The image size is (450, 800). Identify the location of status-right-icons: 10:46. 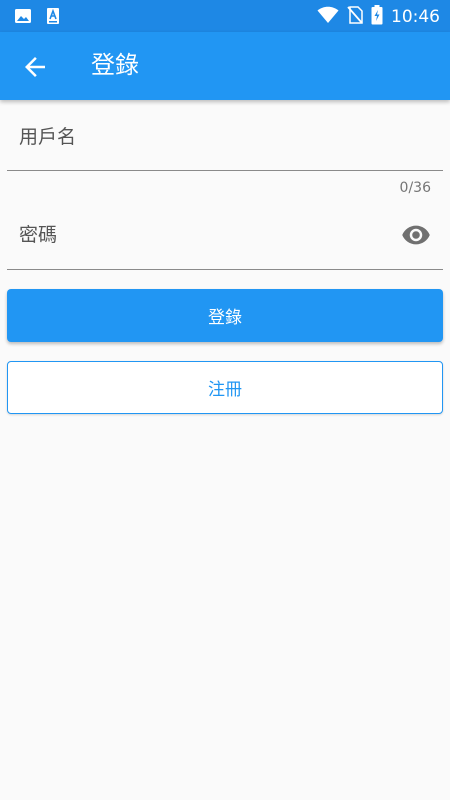
(378, 17).